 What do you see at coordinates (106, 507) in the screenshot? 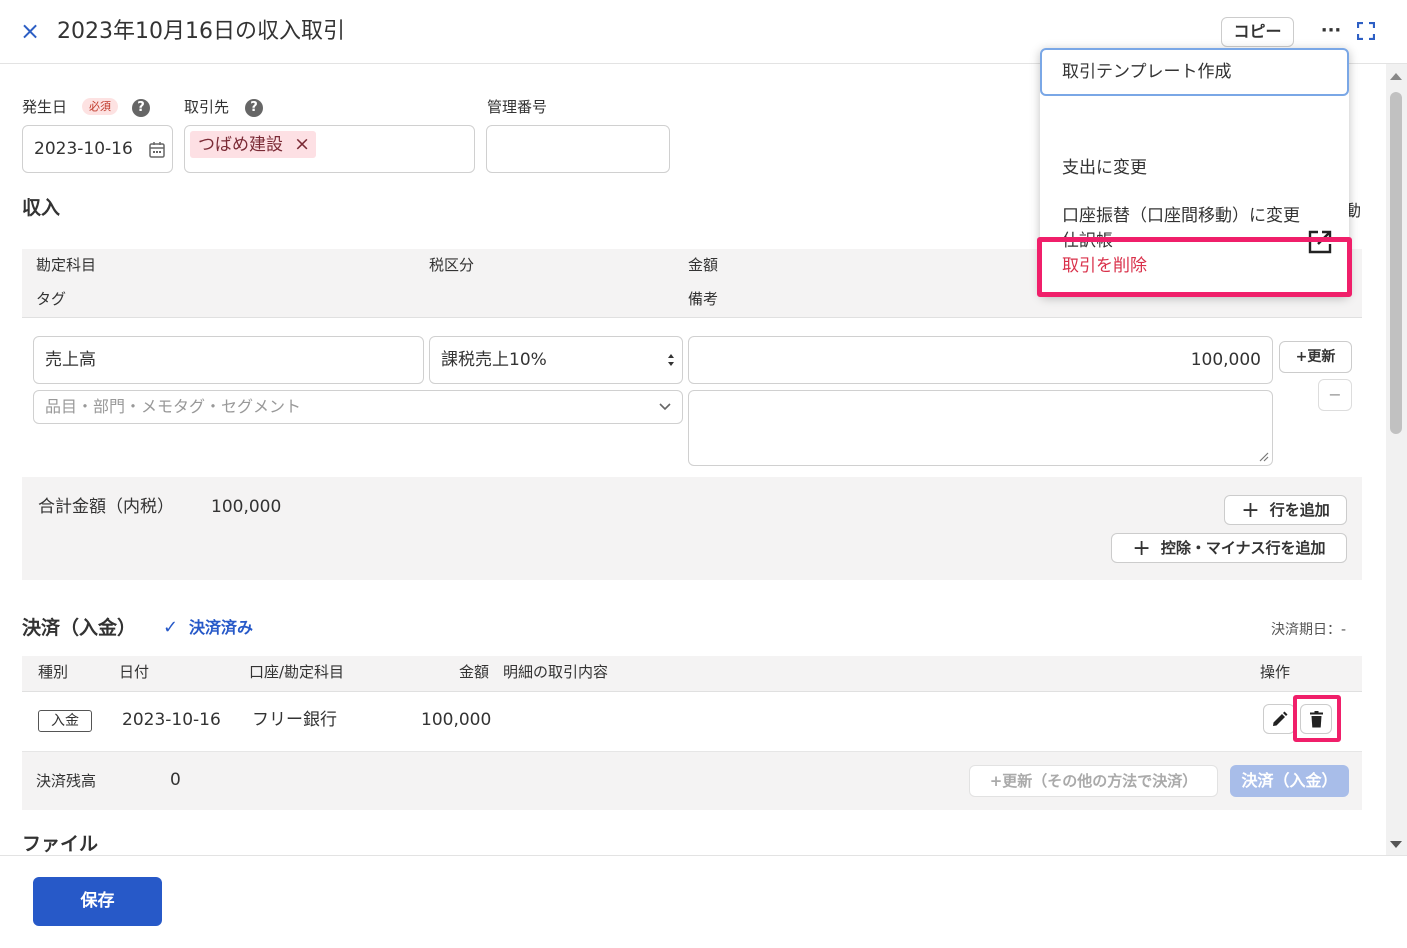
I see `total-label: 合計金額（内税）` at bounding box center [106, 507].